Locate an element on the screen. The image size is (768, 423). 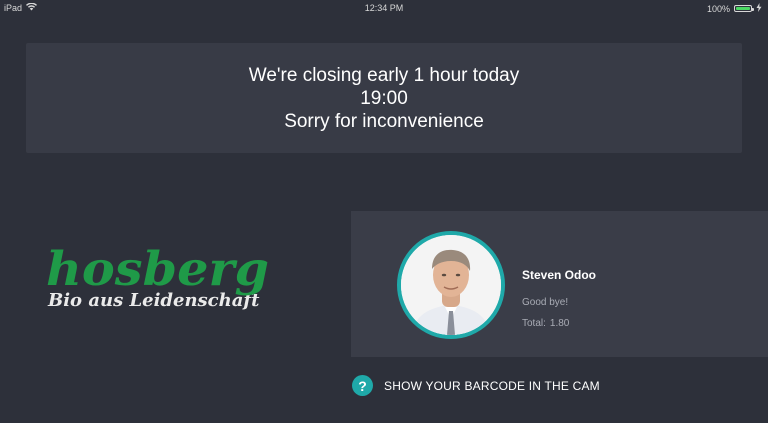
barcode-instruction: SHOW YOUR BARCODE IN THE CAM is located at coordinates (492, 385).